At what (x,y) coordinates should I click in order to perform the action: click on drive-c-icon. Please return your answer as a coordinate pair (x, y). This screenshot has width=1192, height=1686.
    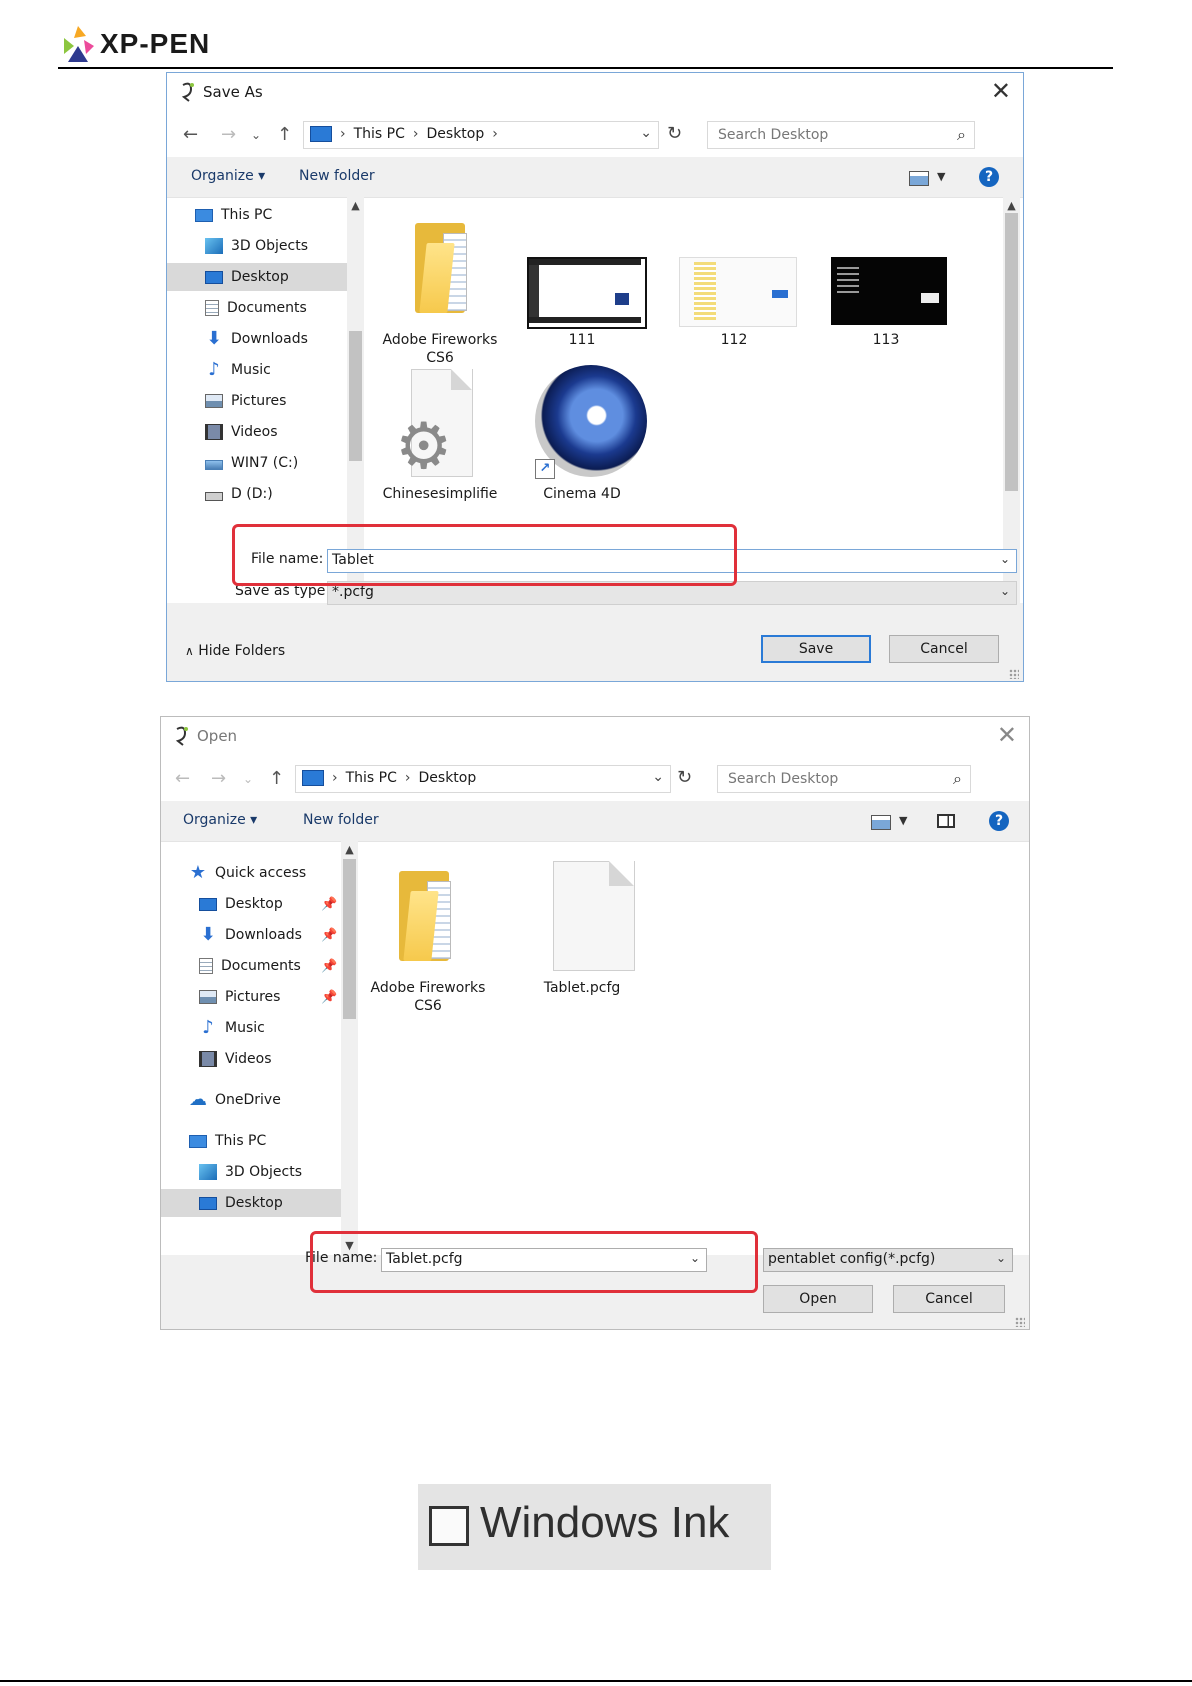
    Looking at the image, I should click on (214, 464).